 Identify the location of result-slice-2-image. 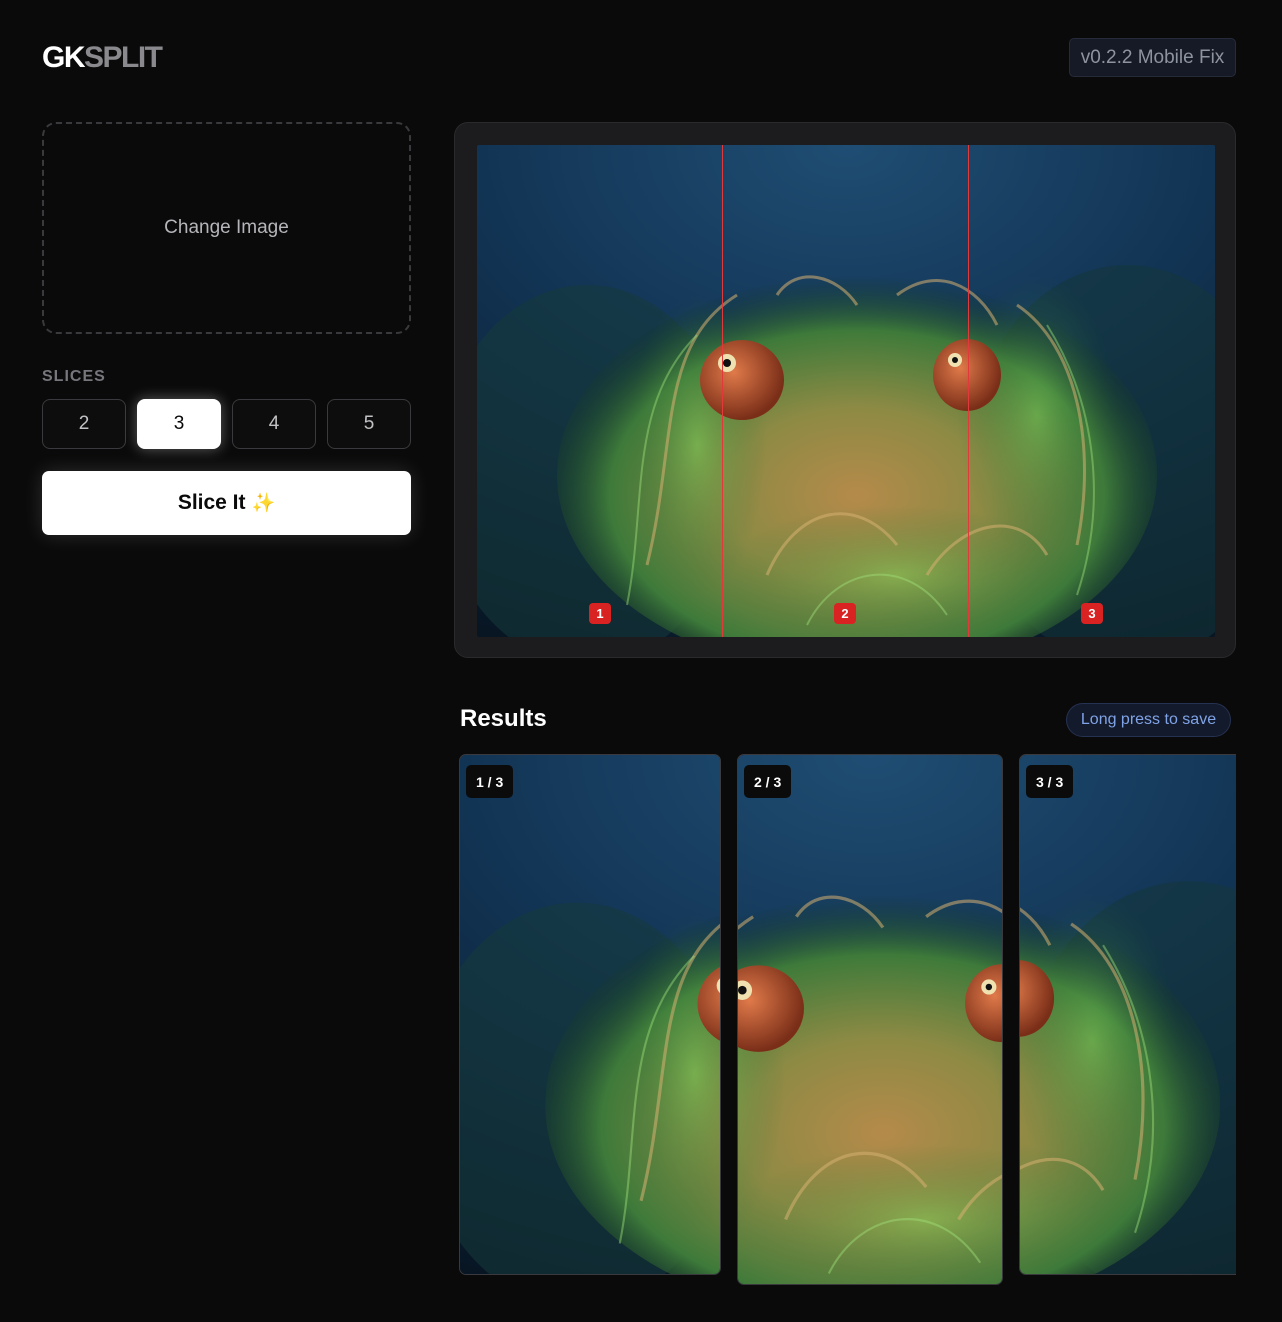
(870, 1019).